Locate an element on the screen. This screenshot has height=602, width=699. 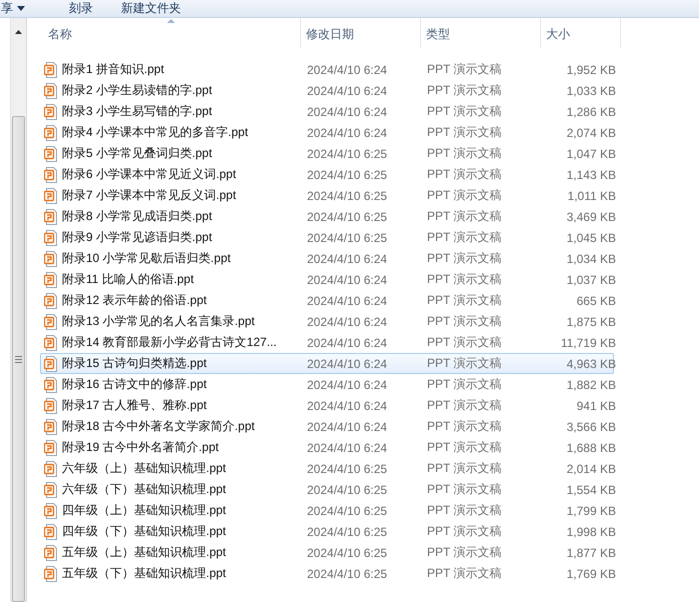
file-row: 五年级（下）基础知识梳理.ppt 2024/4/10 6:25 PPT 演示文稿 1,769 KB is located at coordinates (327, 573).